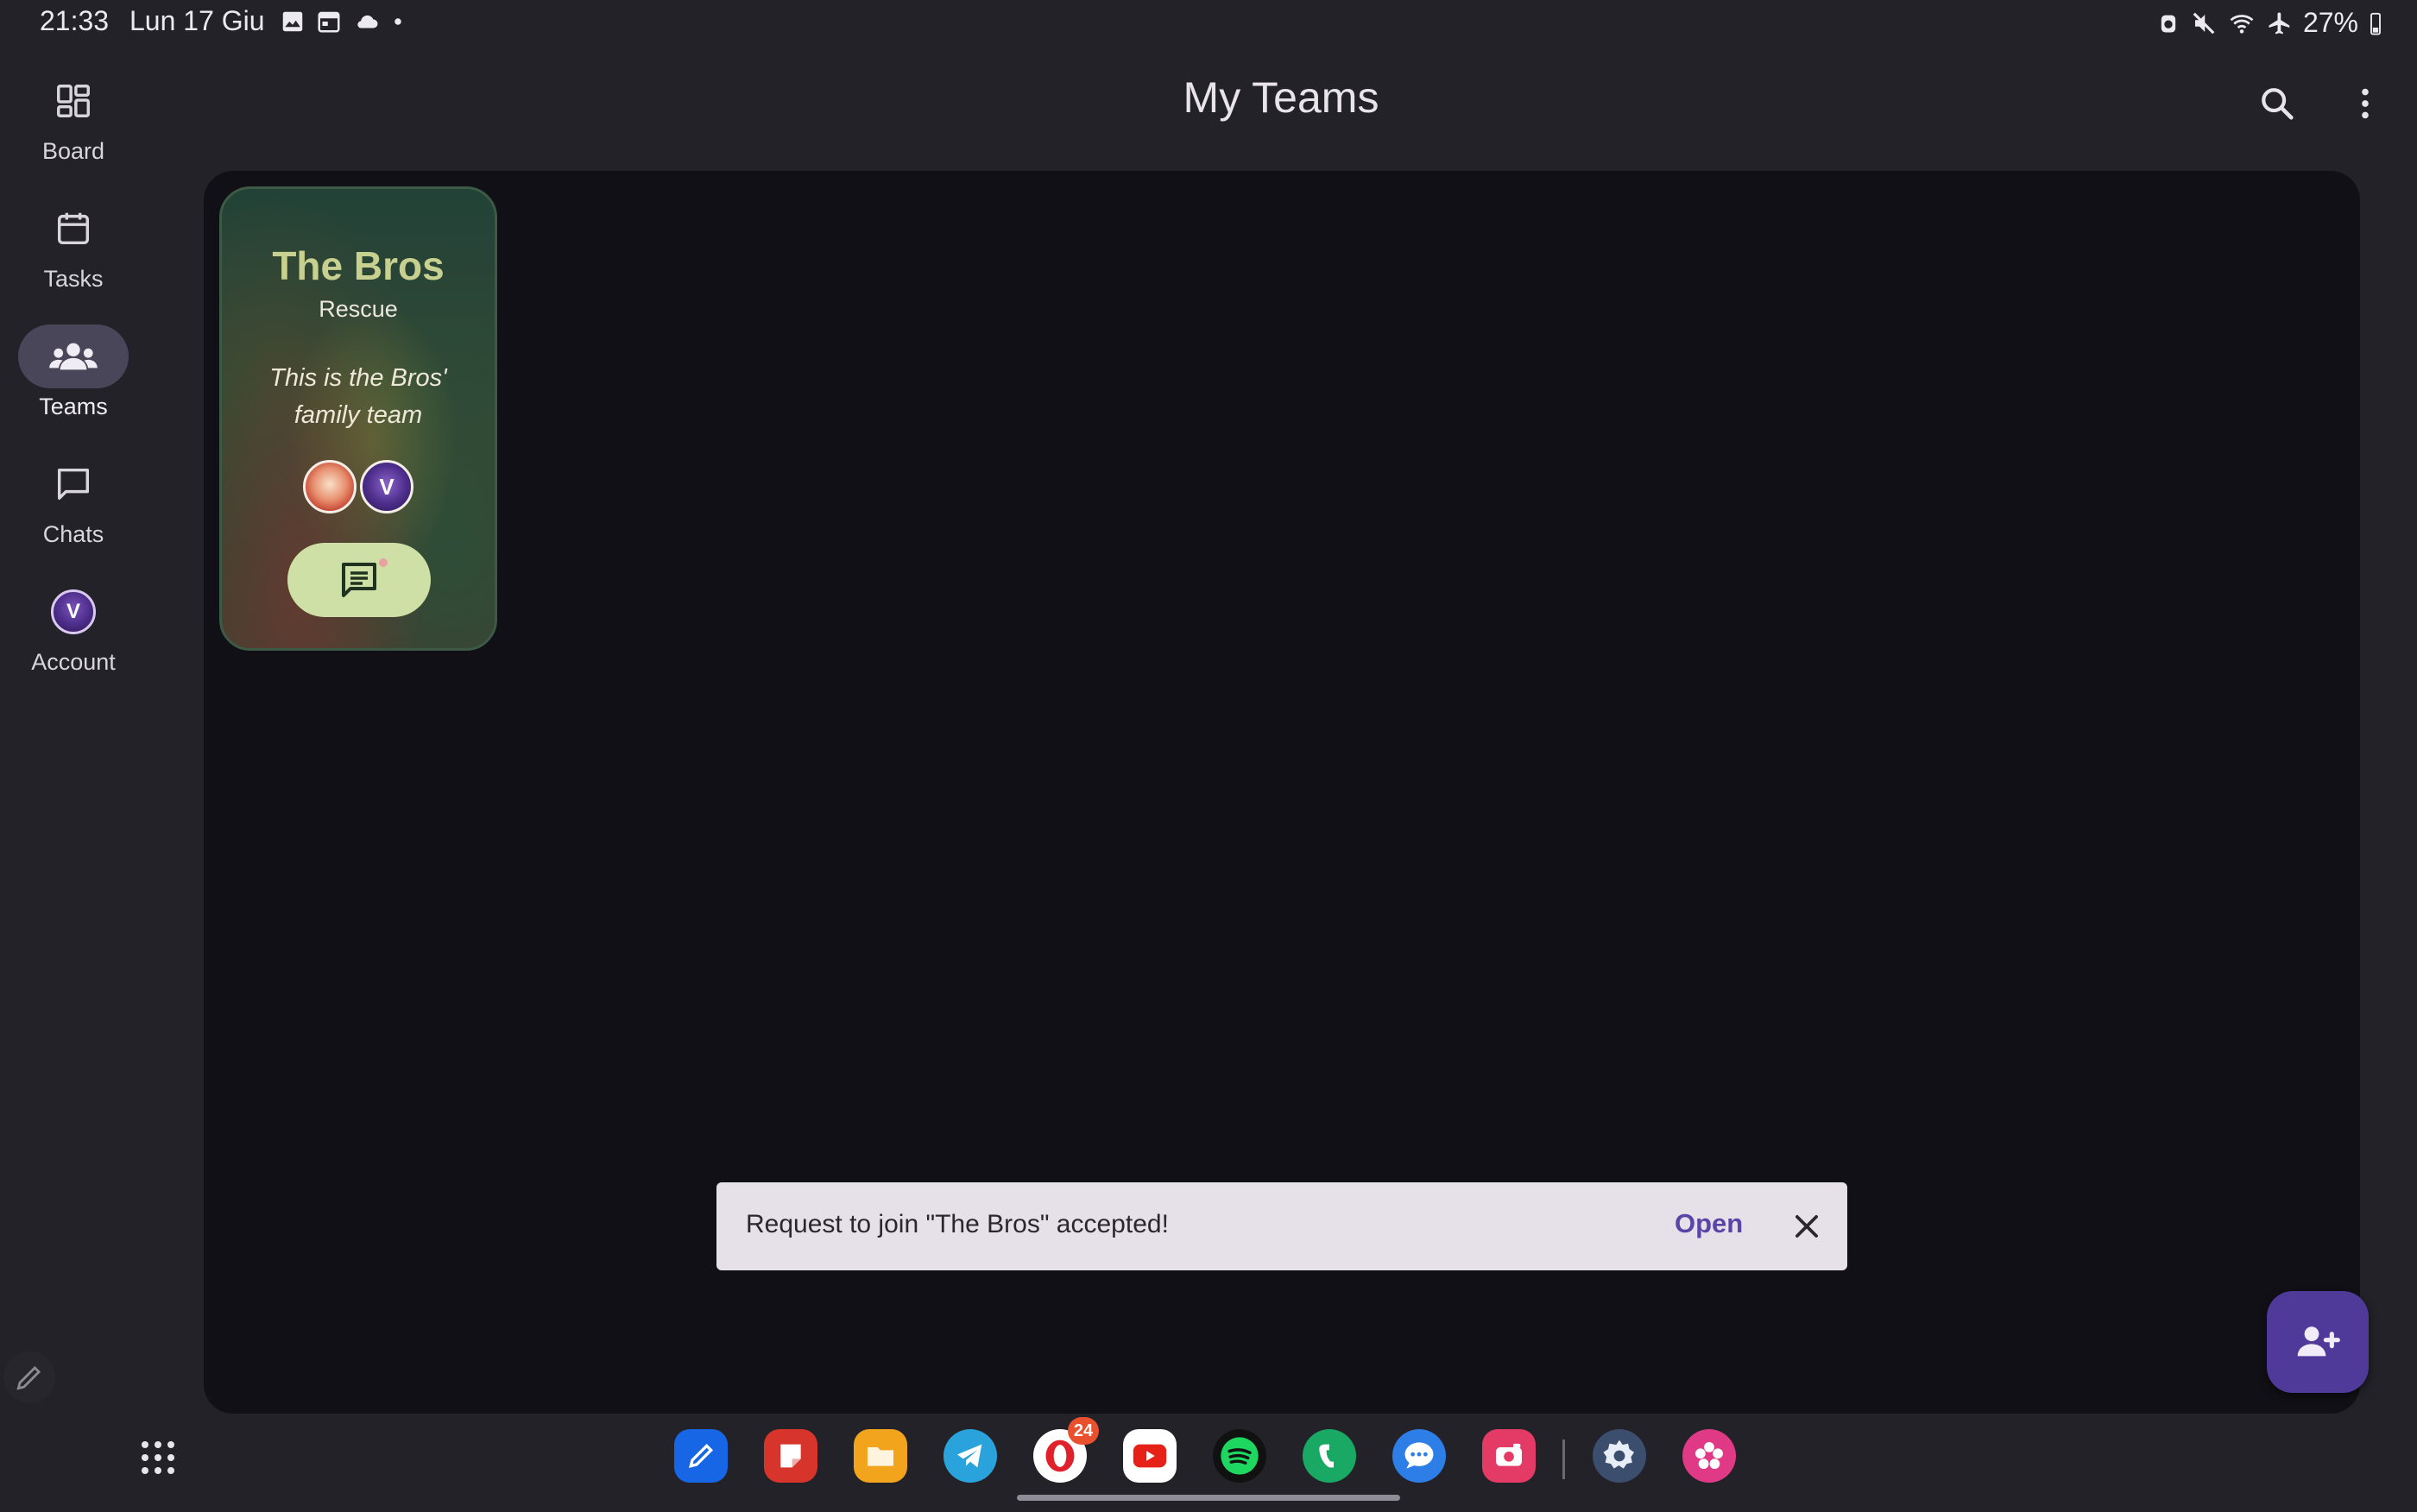 This screenshot has height=1512, width=2417. I want to click on status-bar: 21:33 Lun 17 Giu 27%, so click(1208, 22).